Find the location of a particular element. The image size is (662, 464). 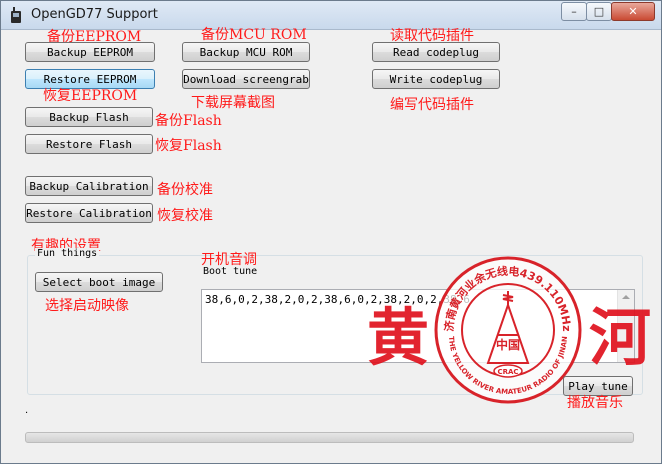

annotation-restore-flash: 恢复Flash is located at coordinates (188, 146).